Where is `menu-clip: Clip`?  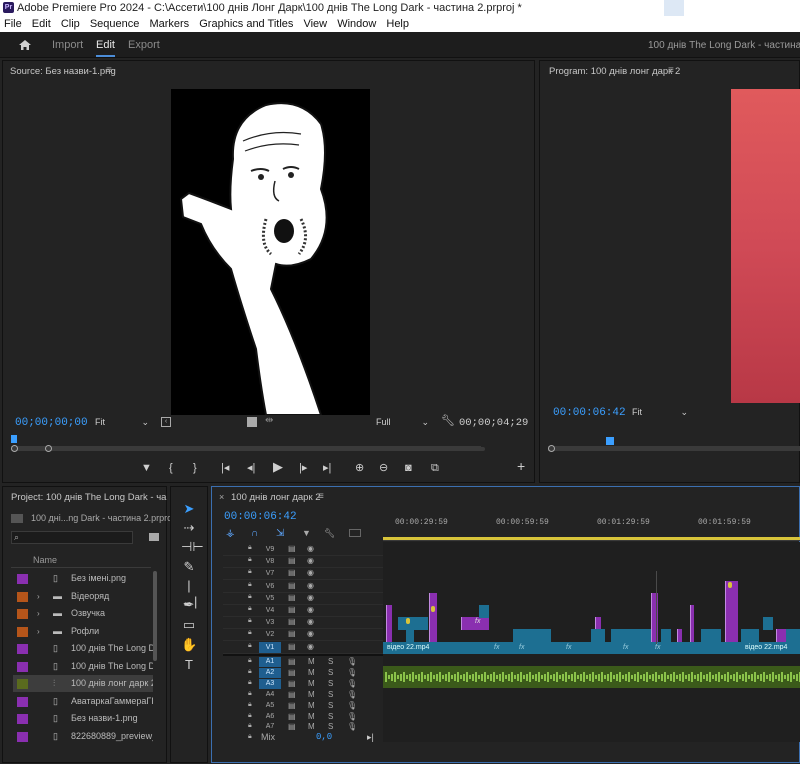 menu-clip: Clip is located at coordinates (70, 24).